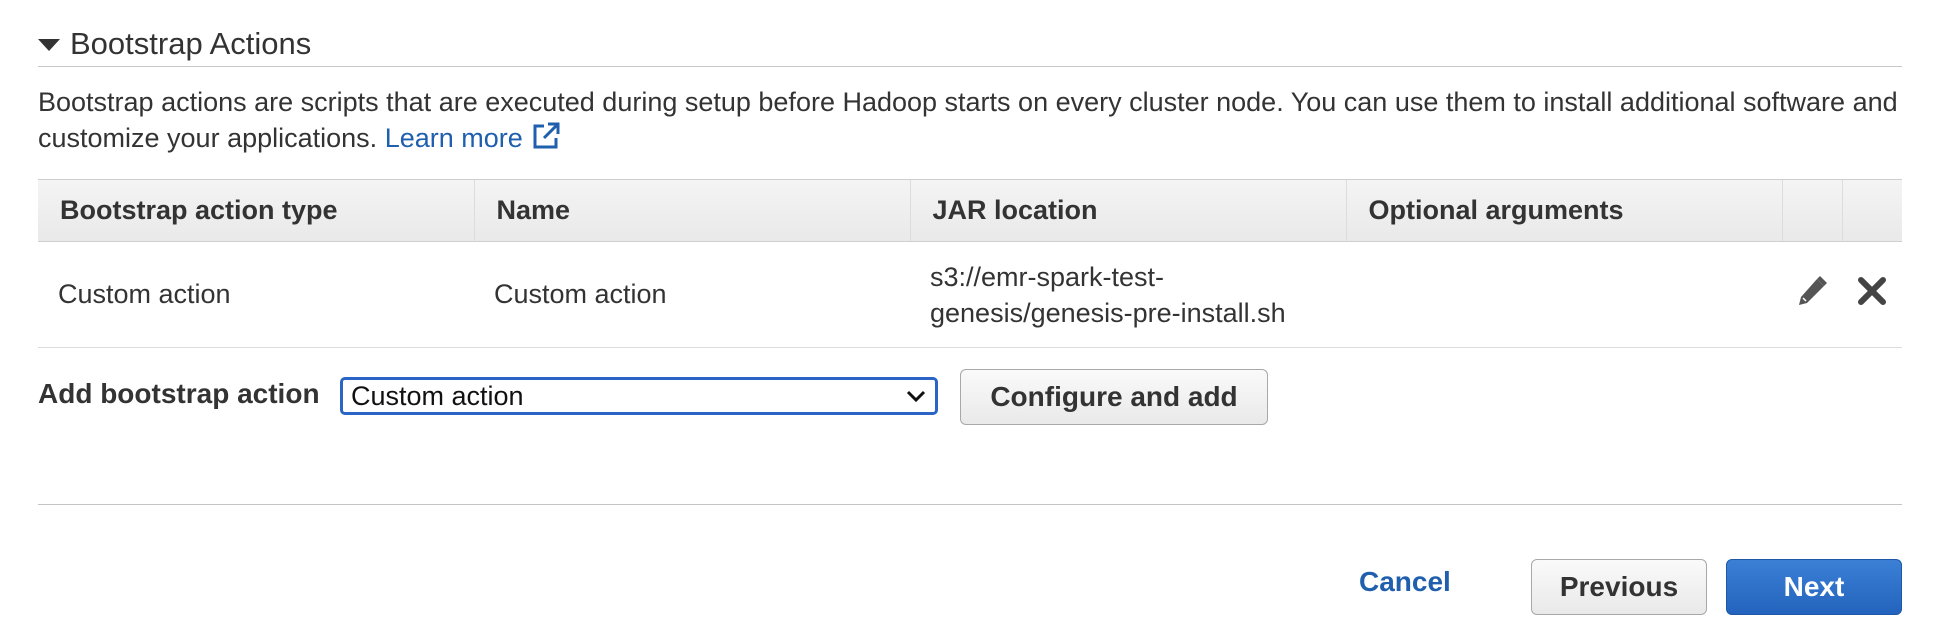  I want to click on bootstrap-action-select: Custom action, so click(639, 396).